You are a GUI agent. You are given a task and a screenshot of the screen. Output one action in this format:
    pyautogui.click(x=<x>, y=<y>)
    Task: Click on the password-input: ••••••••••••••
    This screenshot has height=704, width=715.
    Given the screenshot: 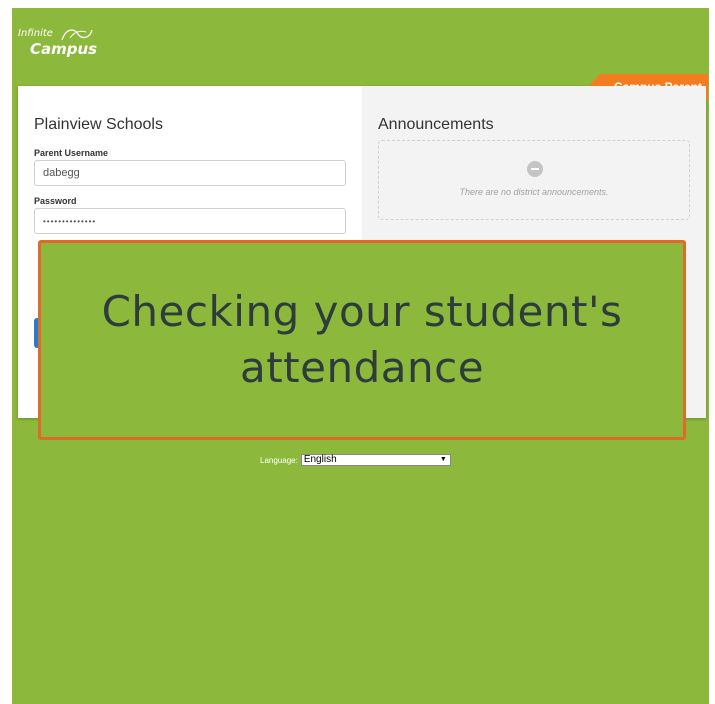 What is the action you would take?
    pyautogui.click(x=190, y=221)
    